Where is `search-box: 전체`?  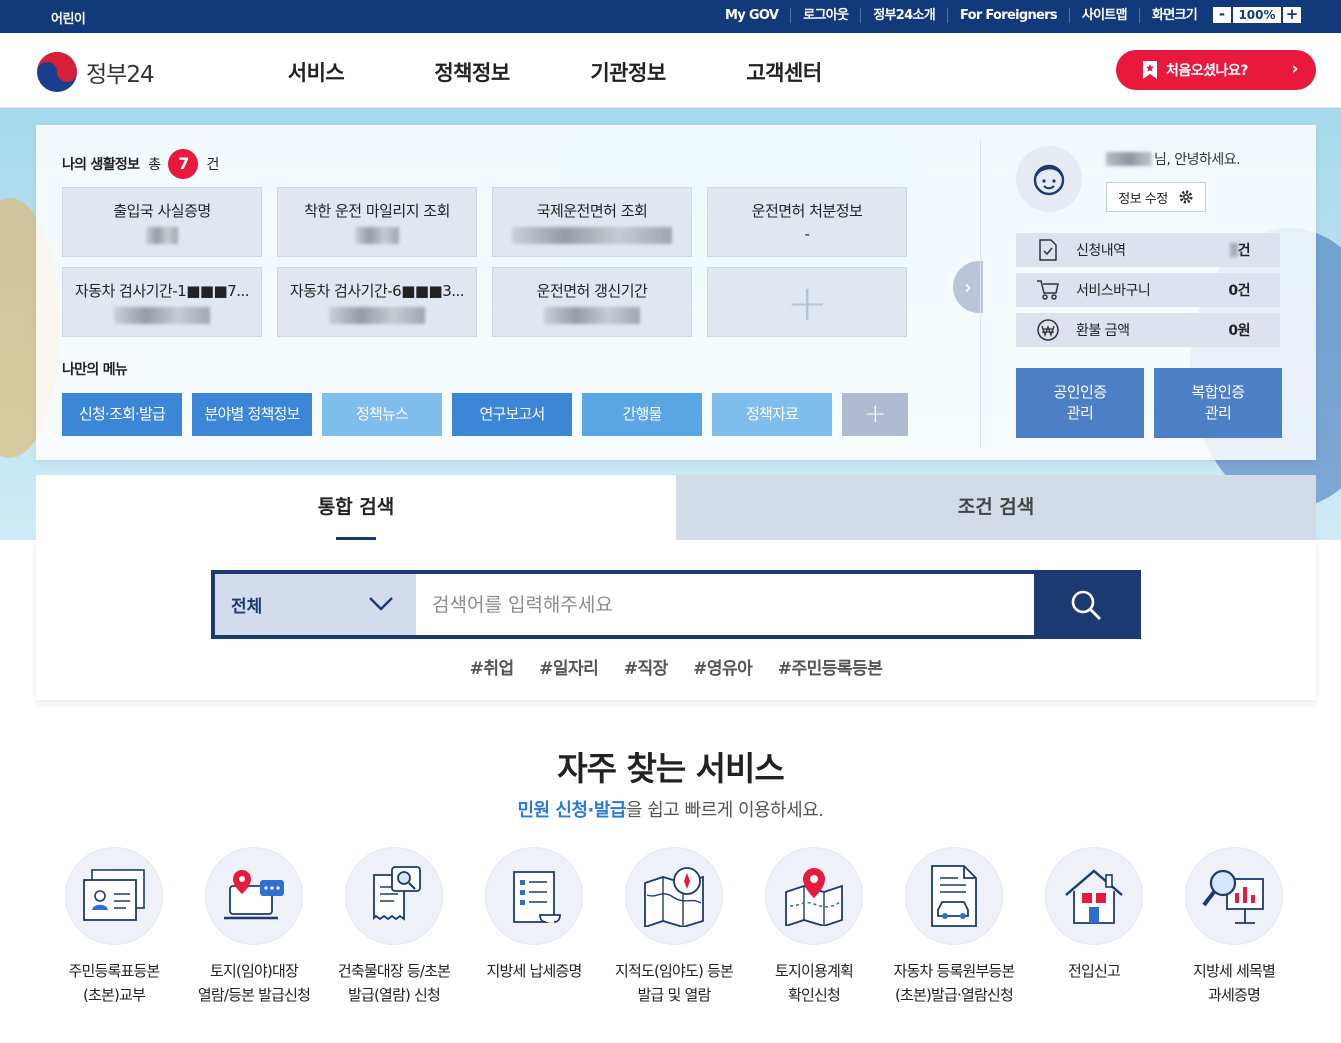 search-box: 전체 is located at coordinates (676, 604).